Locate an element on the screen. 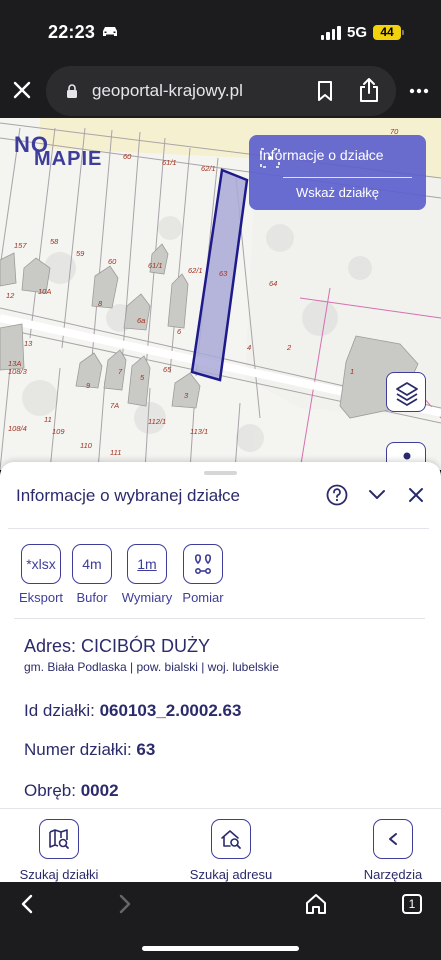 The width and height of the screenshot is (441, 960). parcel-id-value: 060103_2.0002.63 is located at coordinates (170, 710).